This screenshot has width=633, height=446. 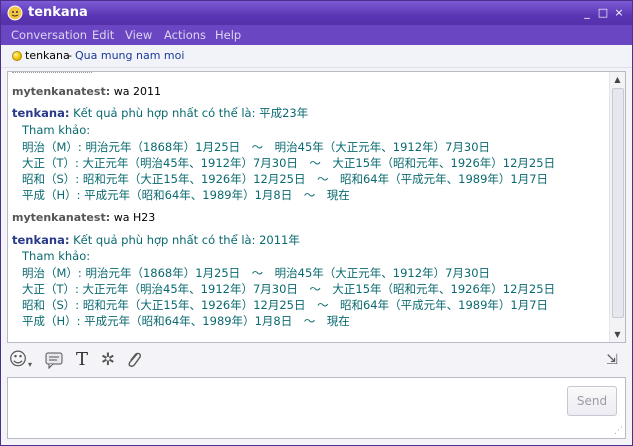 What do you see at coordinates (54, 360) in the screenshot?
I see `wink-icon` at bounding box center [54, 360].